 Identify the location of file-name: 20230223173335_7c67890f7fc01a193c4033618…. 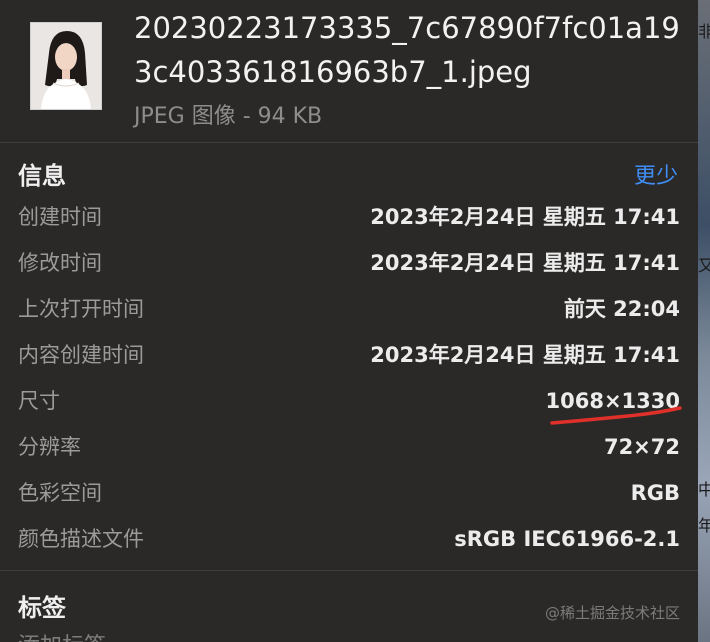
(407, 50).